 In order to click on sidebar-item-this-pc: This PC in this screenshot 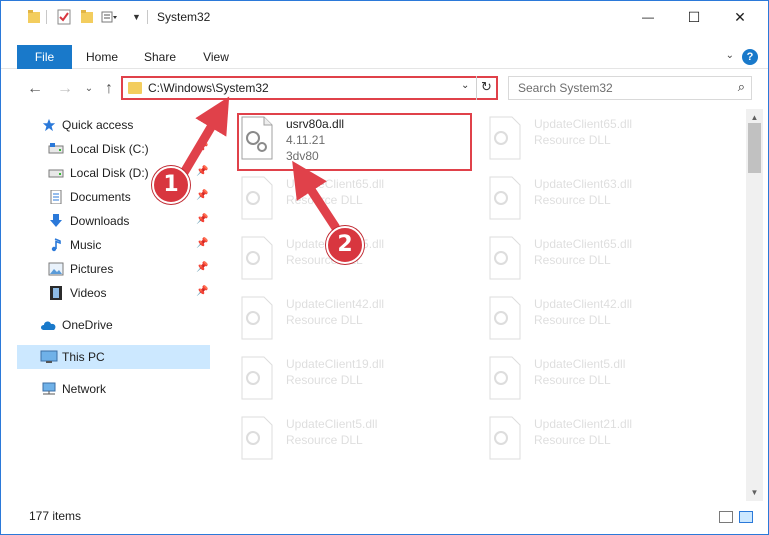, I will do `click(113, 357)`.